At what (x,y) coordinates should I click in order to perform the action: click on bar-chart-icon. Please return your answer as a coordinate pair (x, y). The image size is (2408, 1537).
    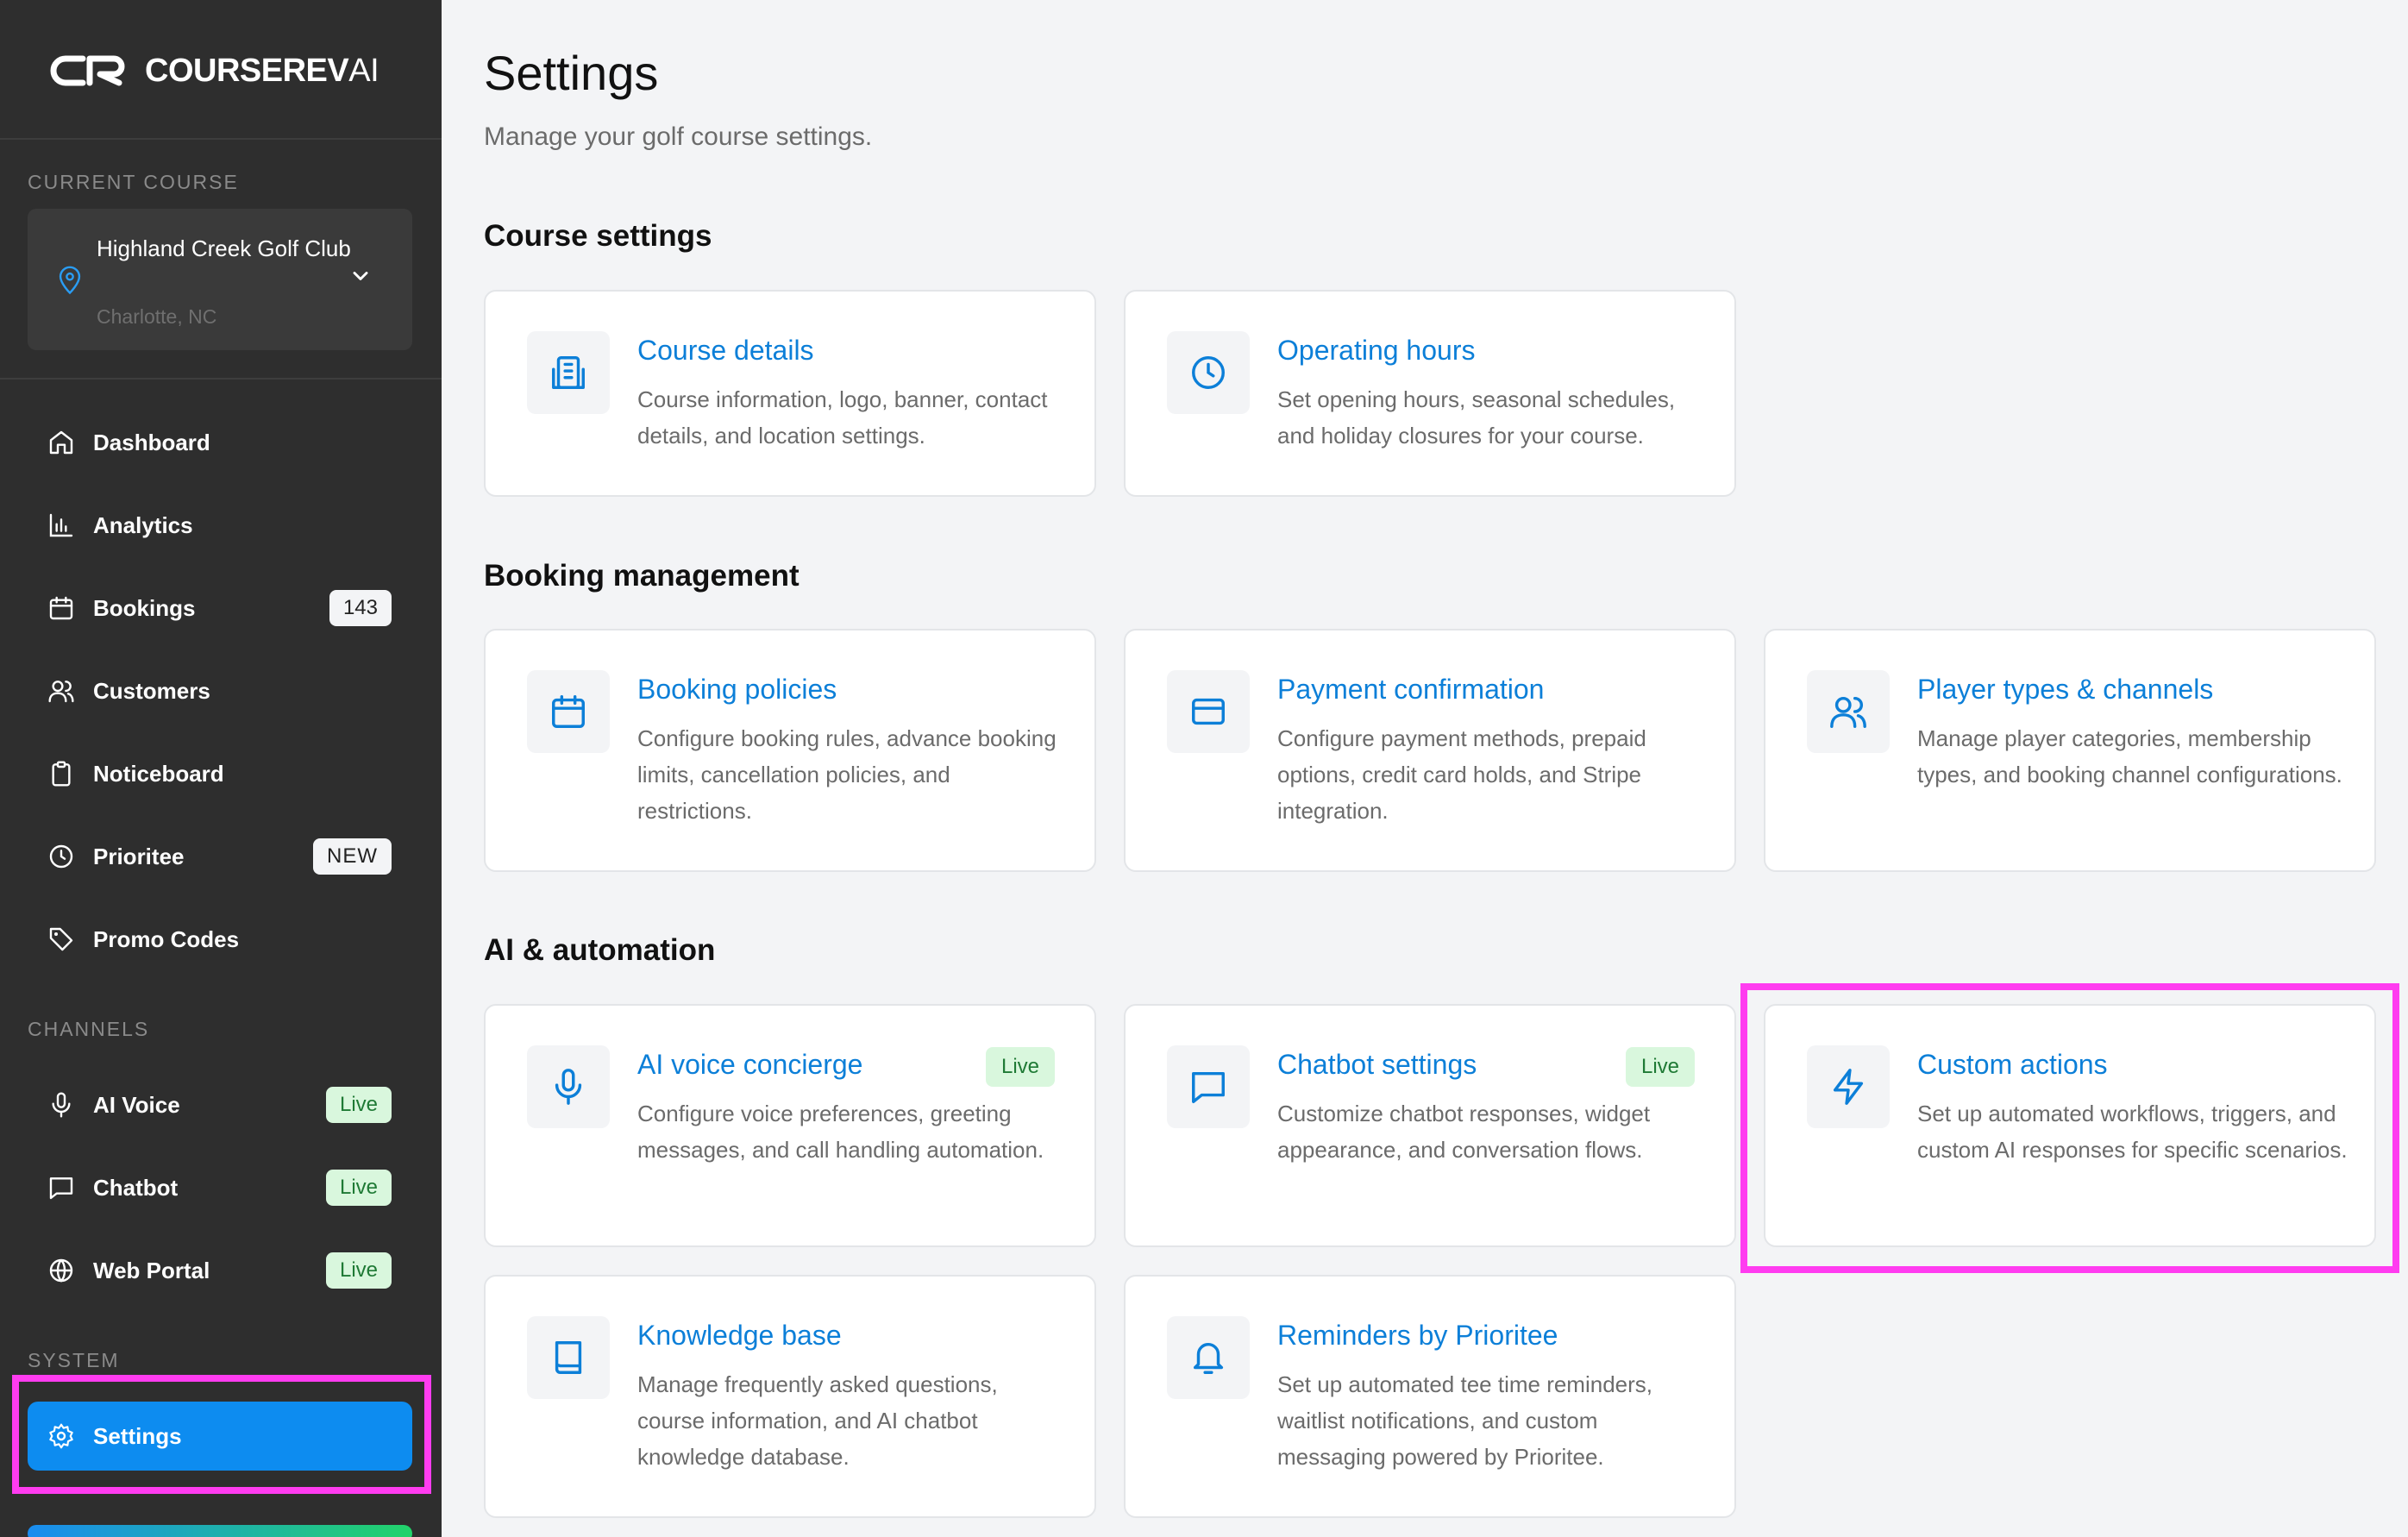
    Looking at the image, I should click on (62, 525).